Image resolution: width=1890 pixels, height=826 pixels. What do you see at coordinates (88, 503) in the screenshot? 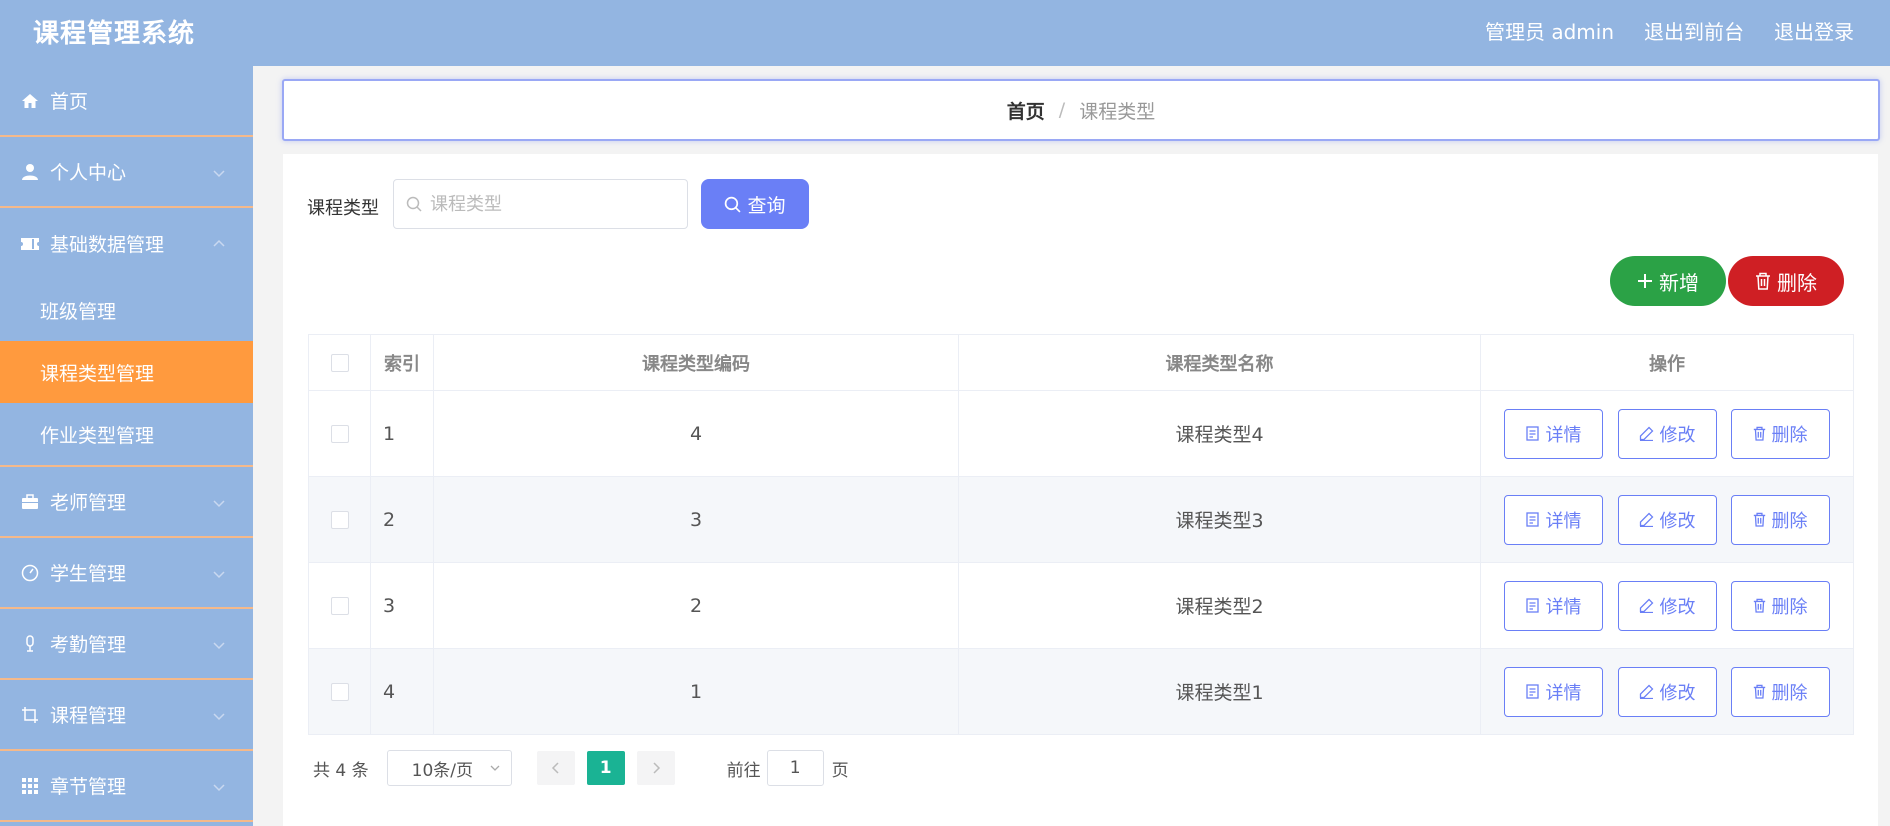
I see `sidebar-item-label: 老师管理` at bounding box center [88, 503].